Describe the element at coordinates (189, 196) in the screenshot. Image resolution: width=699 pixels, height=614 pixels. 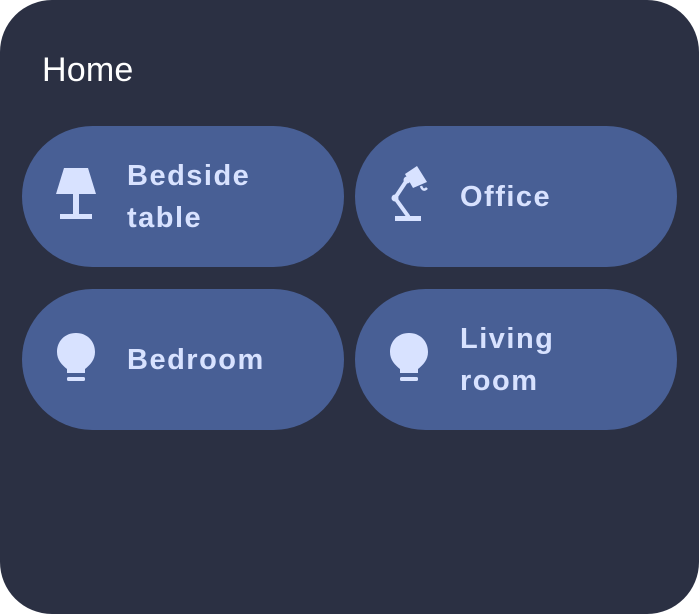
I see `tile-label: Bedside table` at that location.